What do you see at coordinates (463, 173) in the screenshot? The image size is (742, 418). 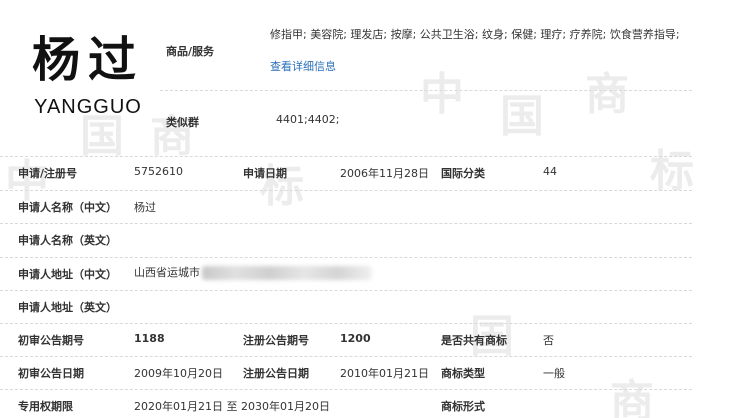 I see `intl-class-label: 国际分类` at bounding box center [463, 173].